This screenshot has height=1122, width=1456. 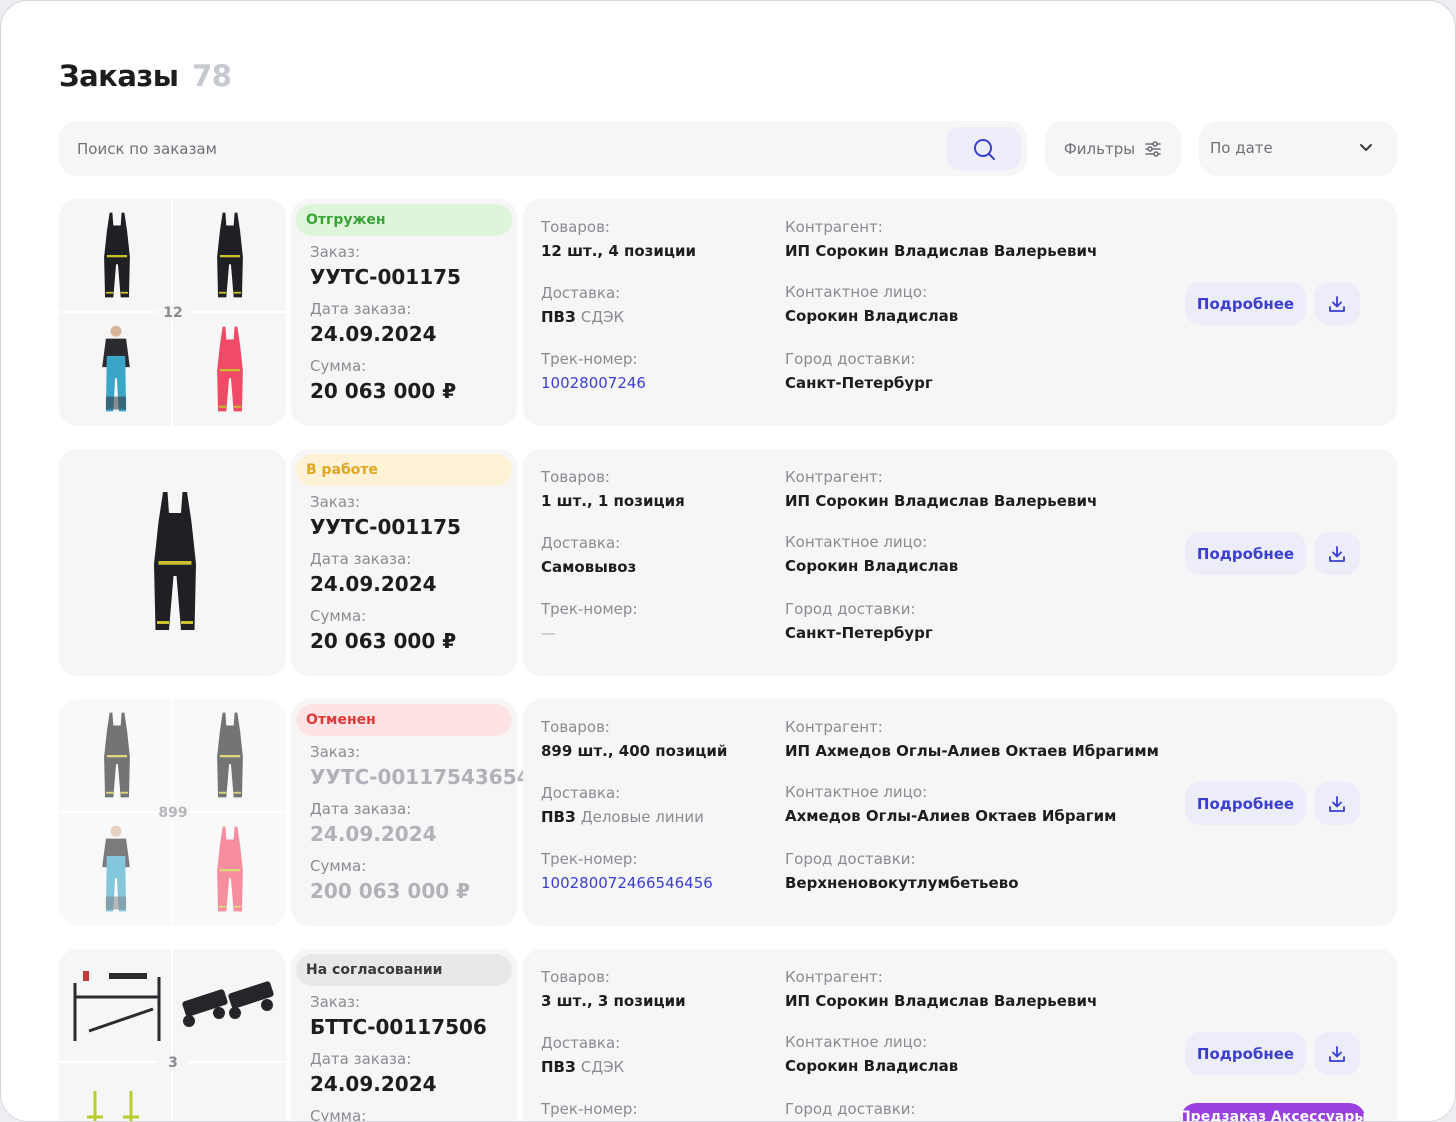 What do you see at coordinates (1273, 1112) in the screenshot?
I see `preorder-badge: Предзаказ Аксессуары` at bounding box center [1273, 1112].